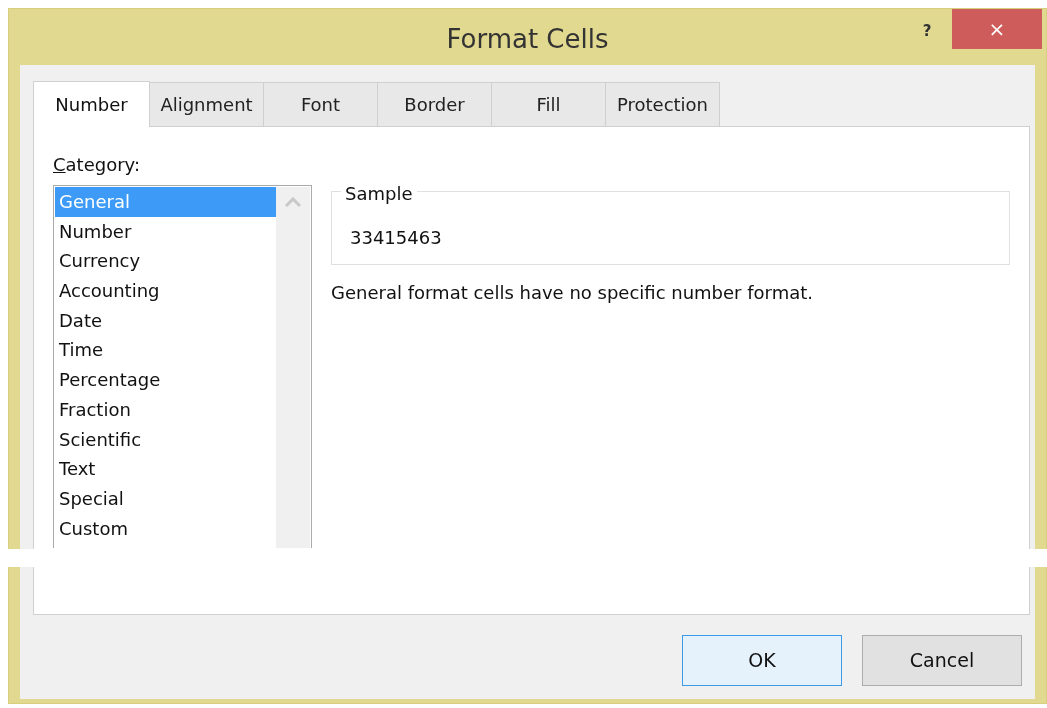 The image size is (1047, 708). Describe the element at coordinates (165, 498) in the screenshot. I see `category-item: Special` at that location.